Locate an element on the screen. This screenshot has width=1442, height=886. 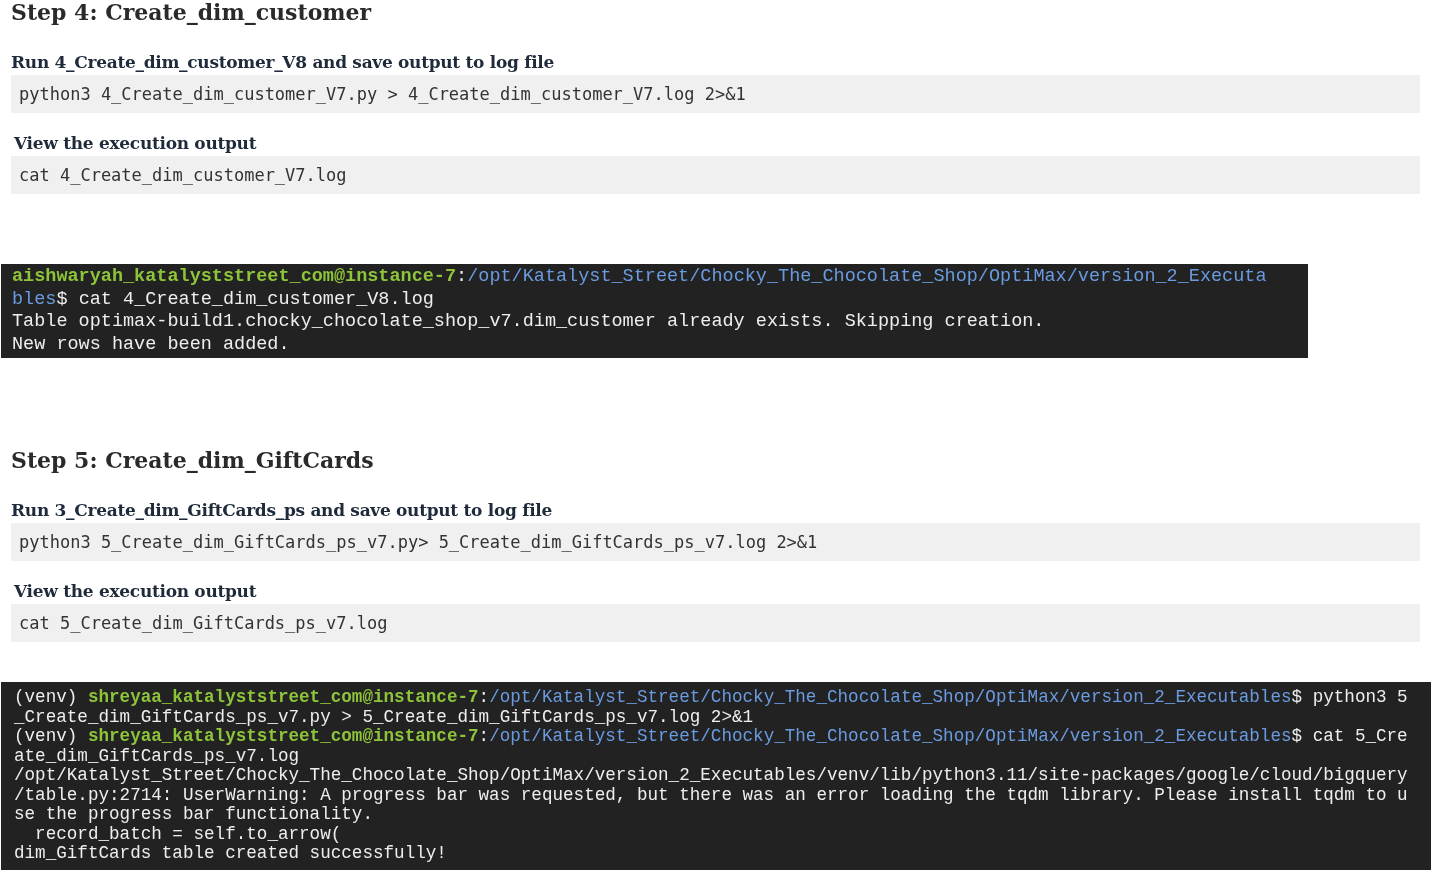
code-block: cat 5_Create_dim_GiftCards_ps_v7.log is located at coordinates (715, 623).